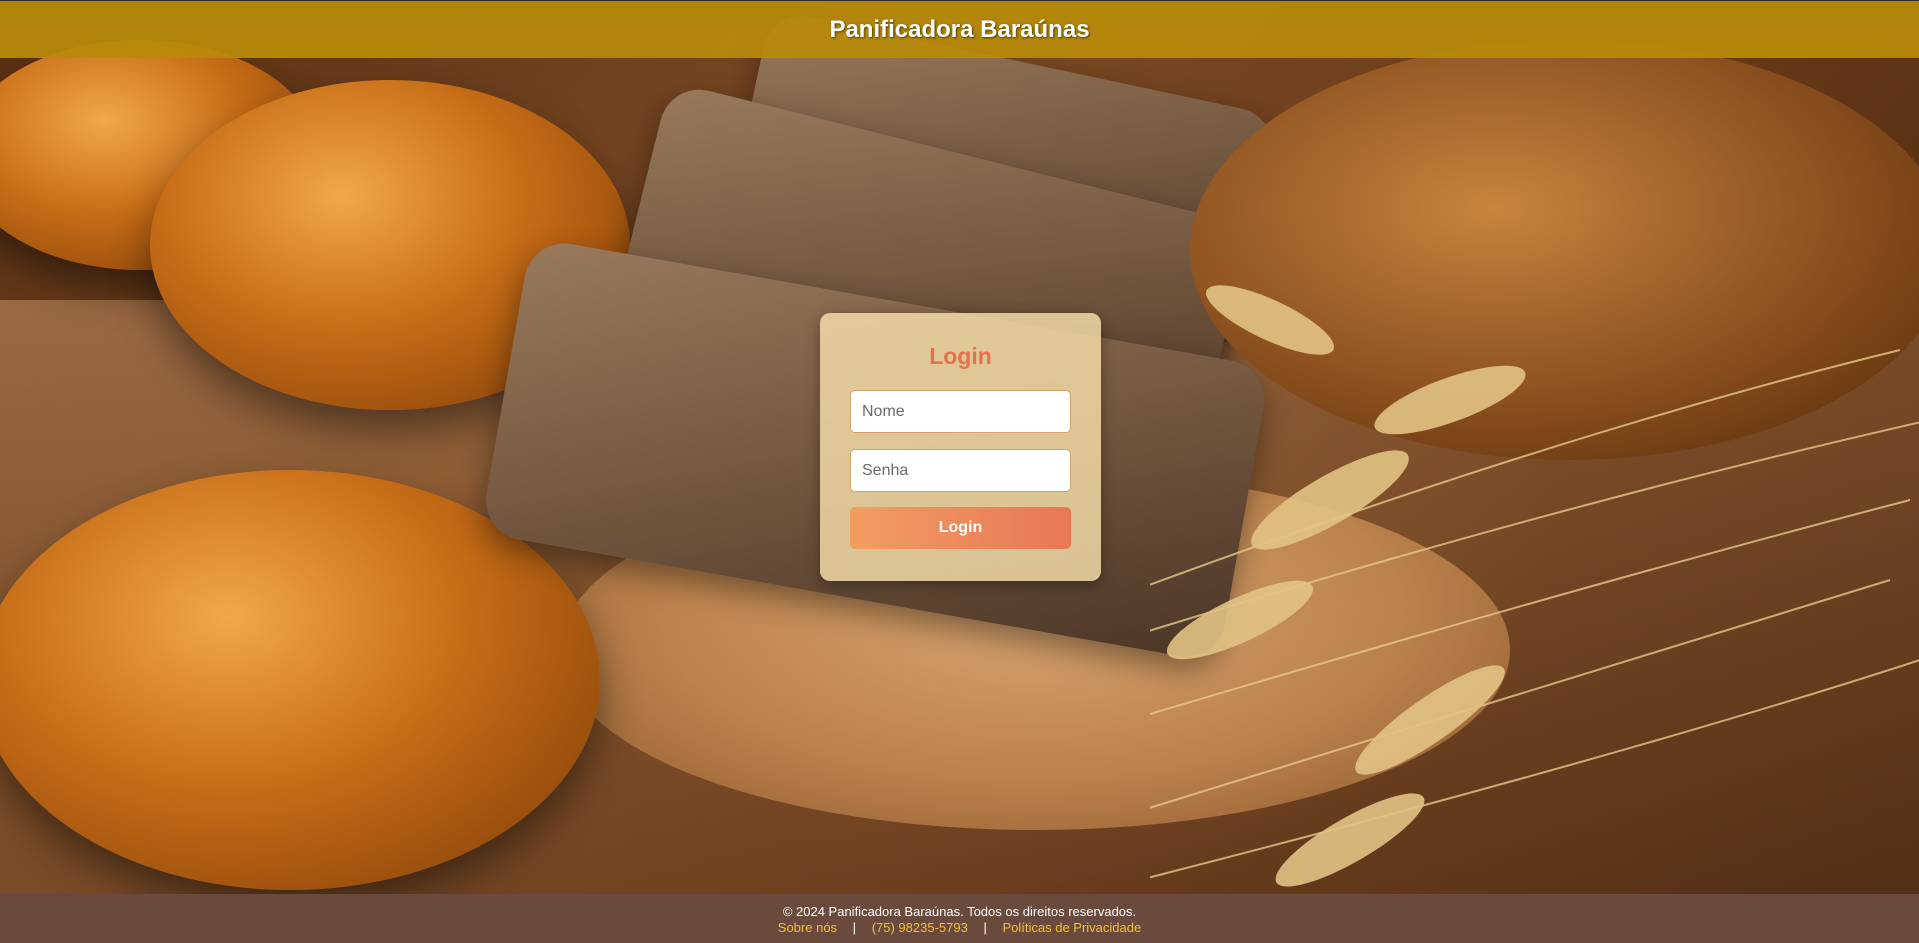 The height and width of the screenshot is (943, 1919). Describe the element at coordinates (960, 447) in the screenshot. I see `login-form: Login Login` at that location.